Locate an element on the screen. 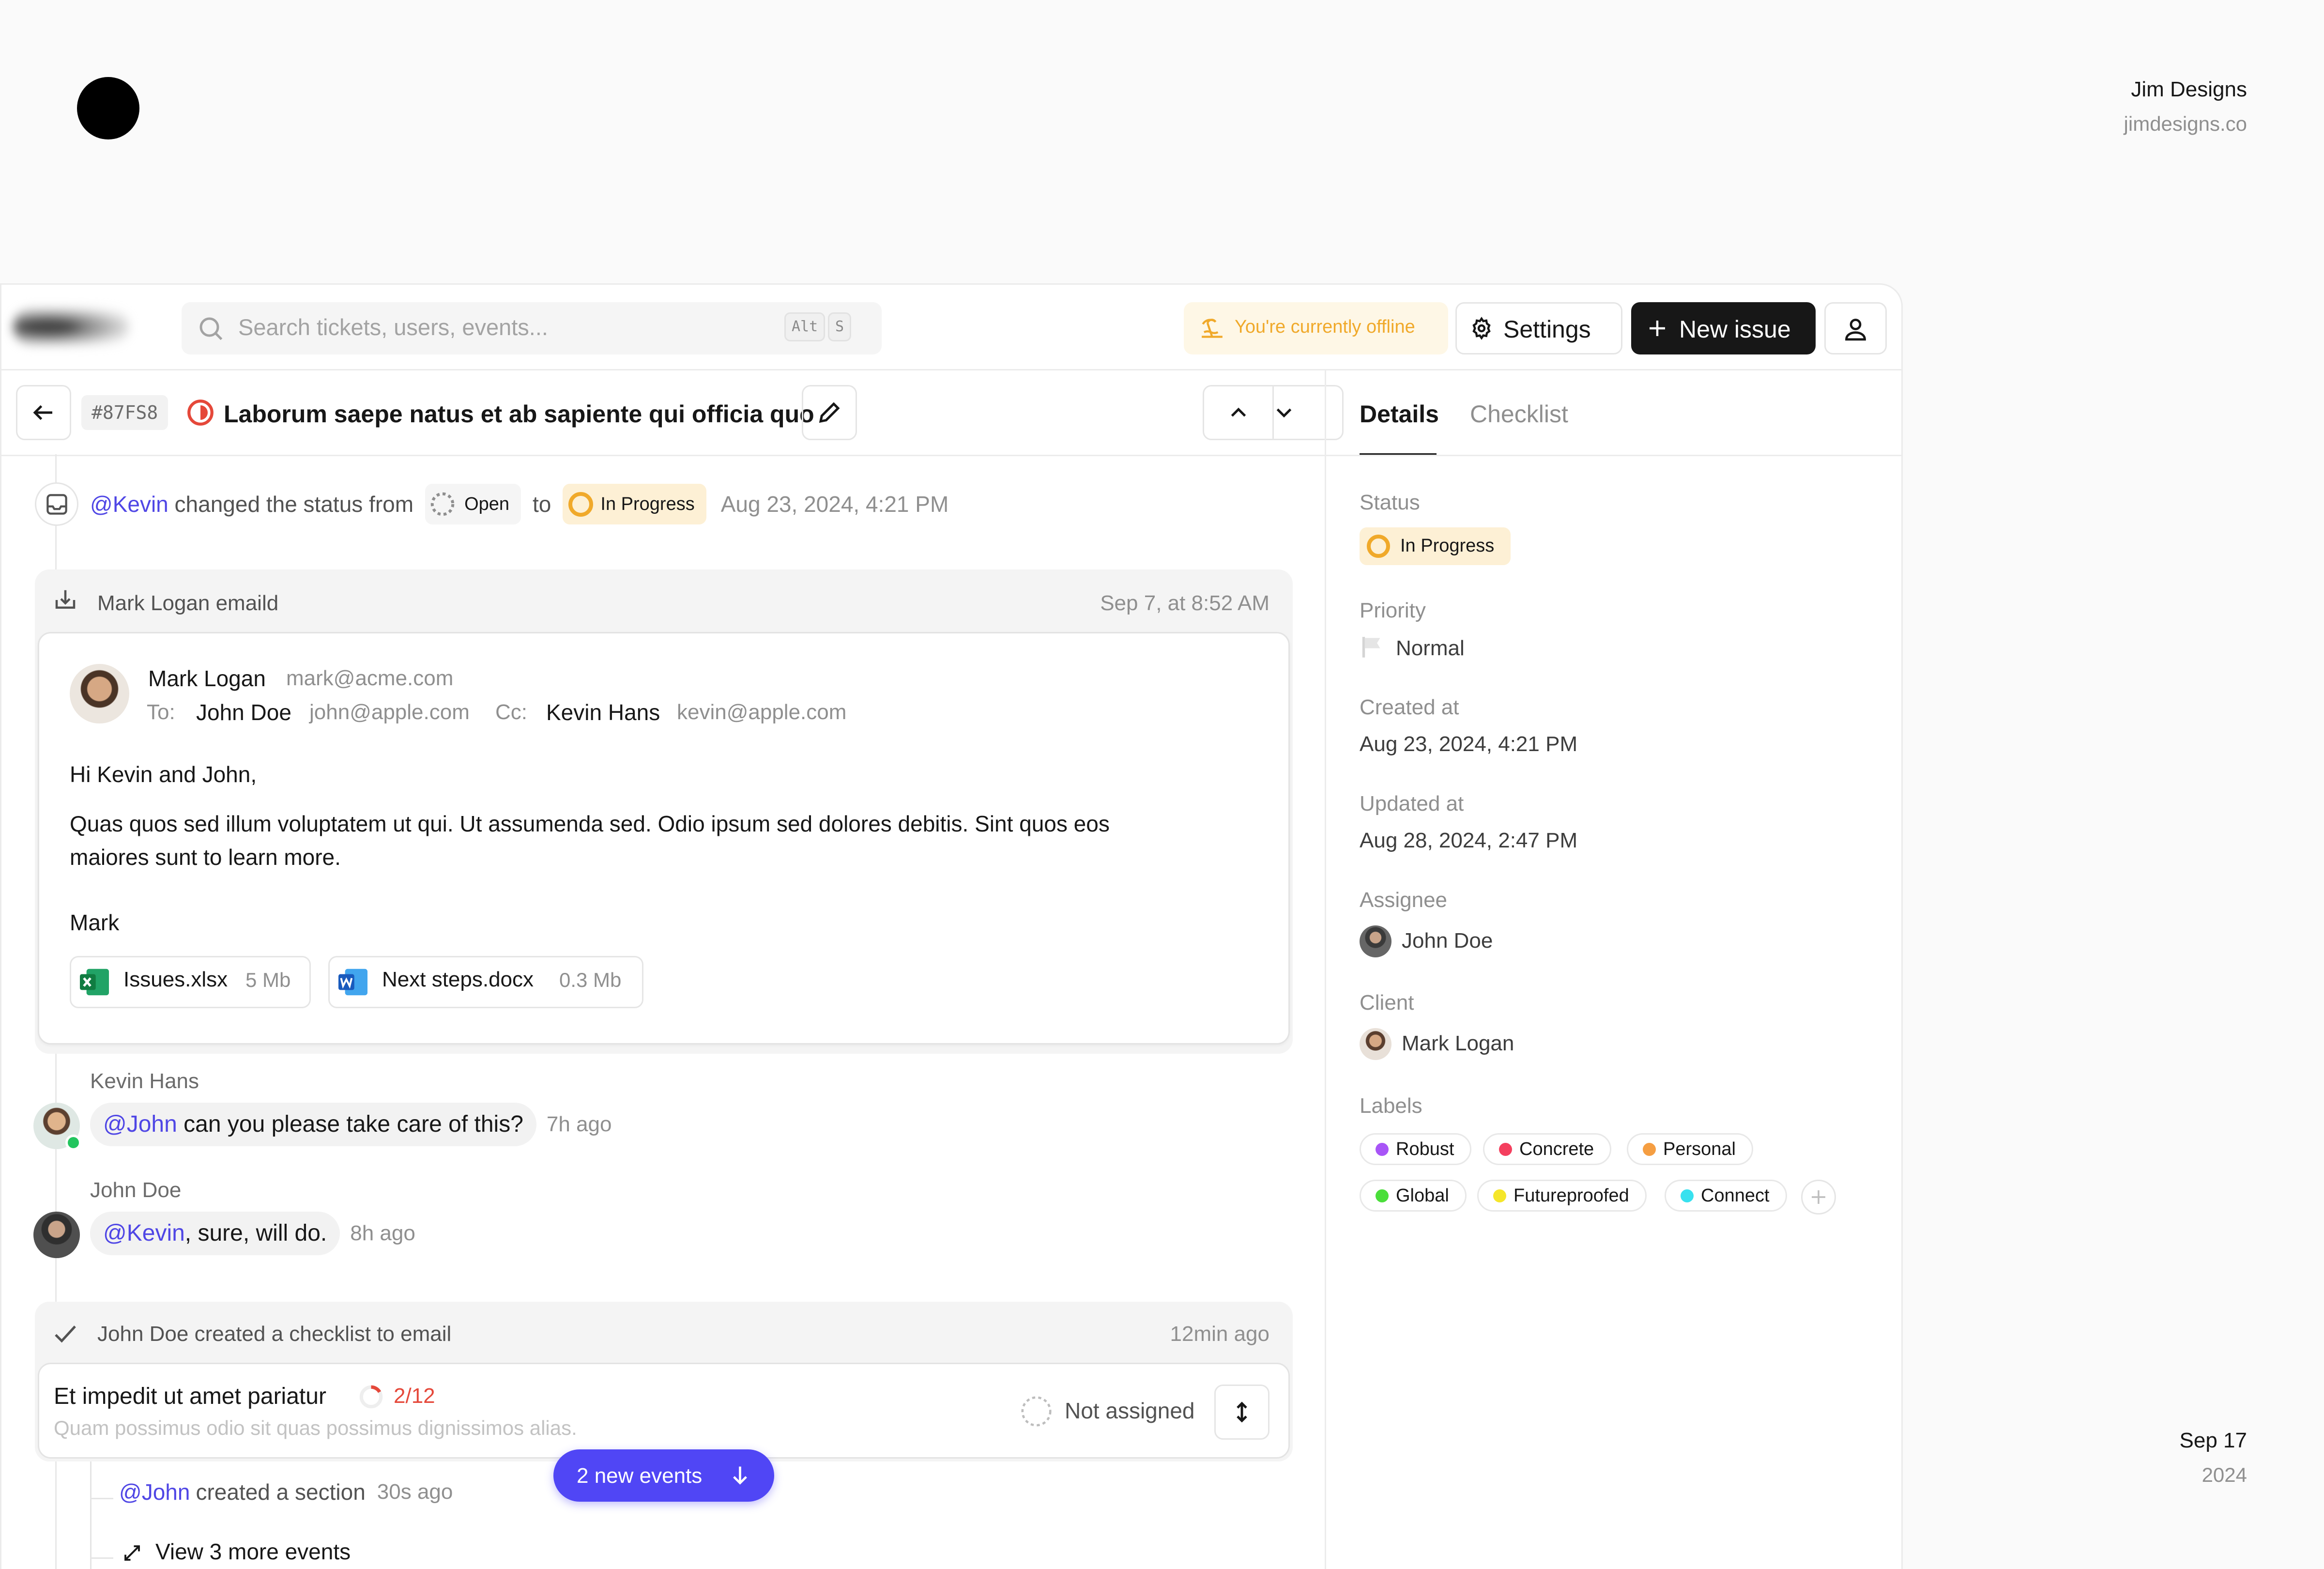  client-value: Mark Logan is located at coordinates (1458, 1043).